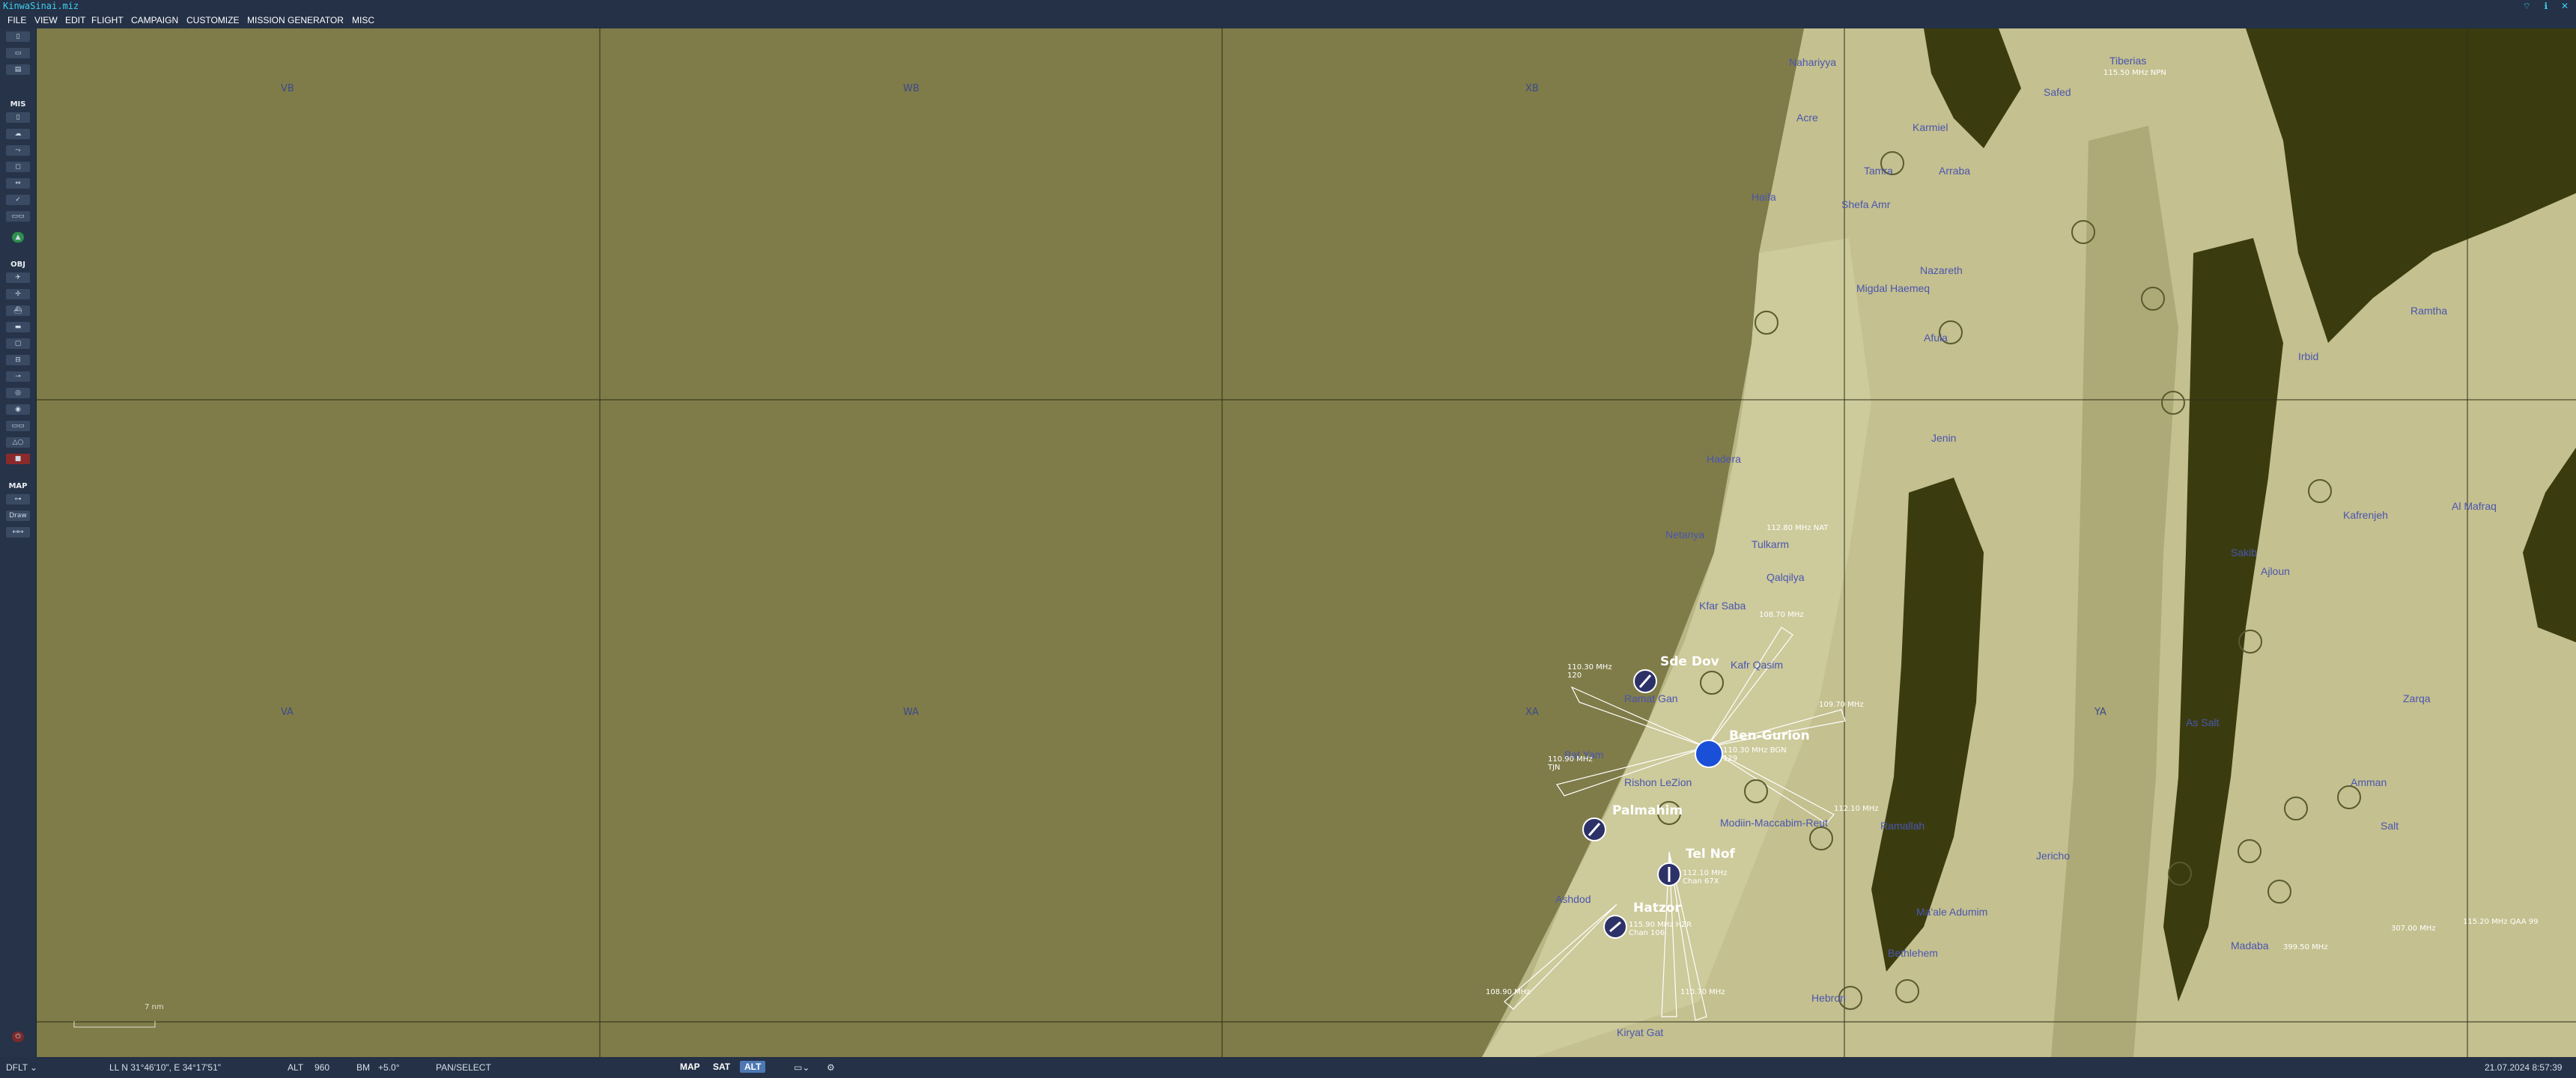 Image resolution: width=2576 pixels, height=1078 pixels. What do you see at coordinates (1702, 992) in the screenshot?
I see `navaid-label: 110.70 MHz` at bounding box center [1702, 992].